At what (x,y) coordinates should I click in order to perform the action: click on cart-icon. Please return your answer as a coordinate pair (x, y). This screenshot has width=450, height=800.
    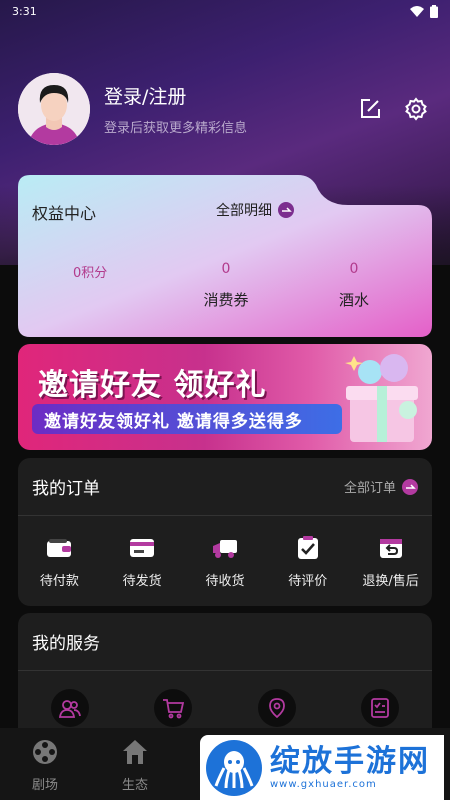
    Looking at the image, I should click on (173, 708).